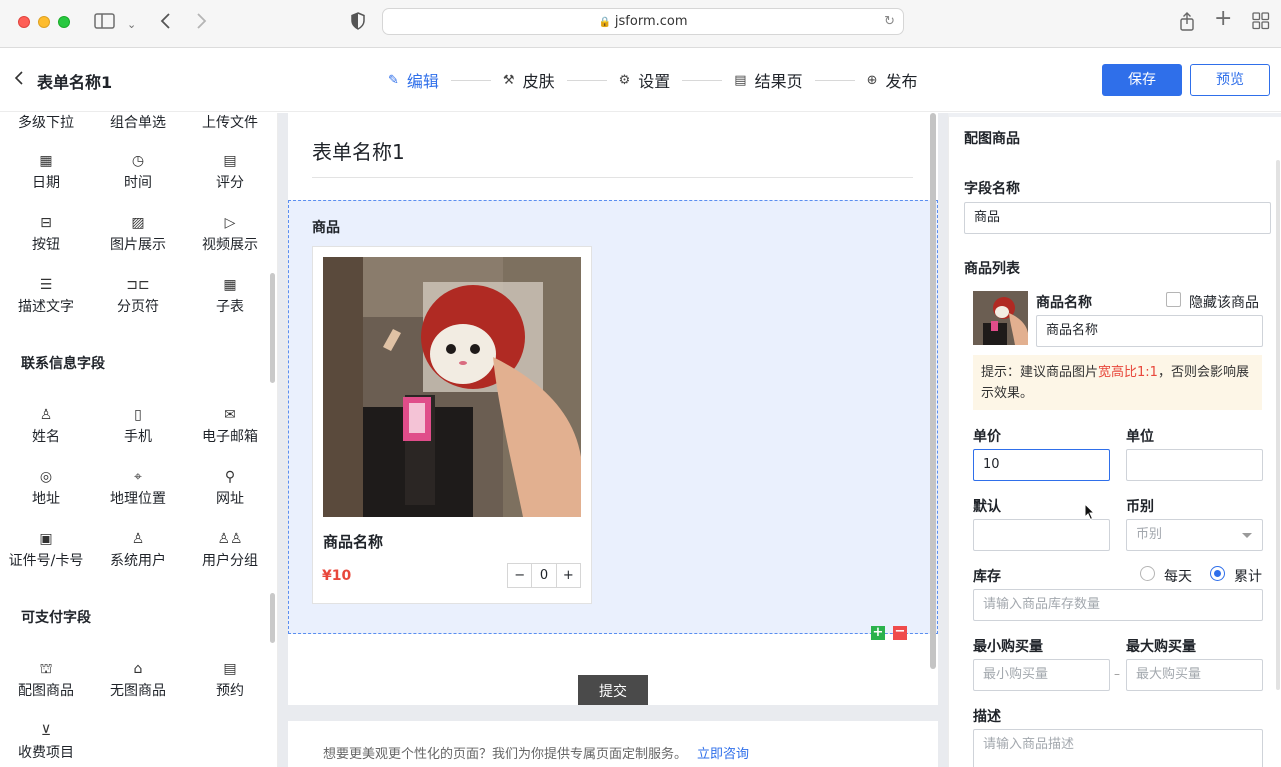 This screenshot has height=767, width=1281. I want to click on step-skin: ⚒ 皮肤, so click(529, 80).